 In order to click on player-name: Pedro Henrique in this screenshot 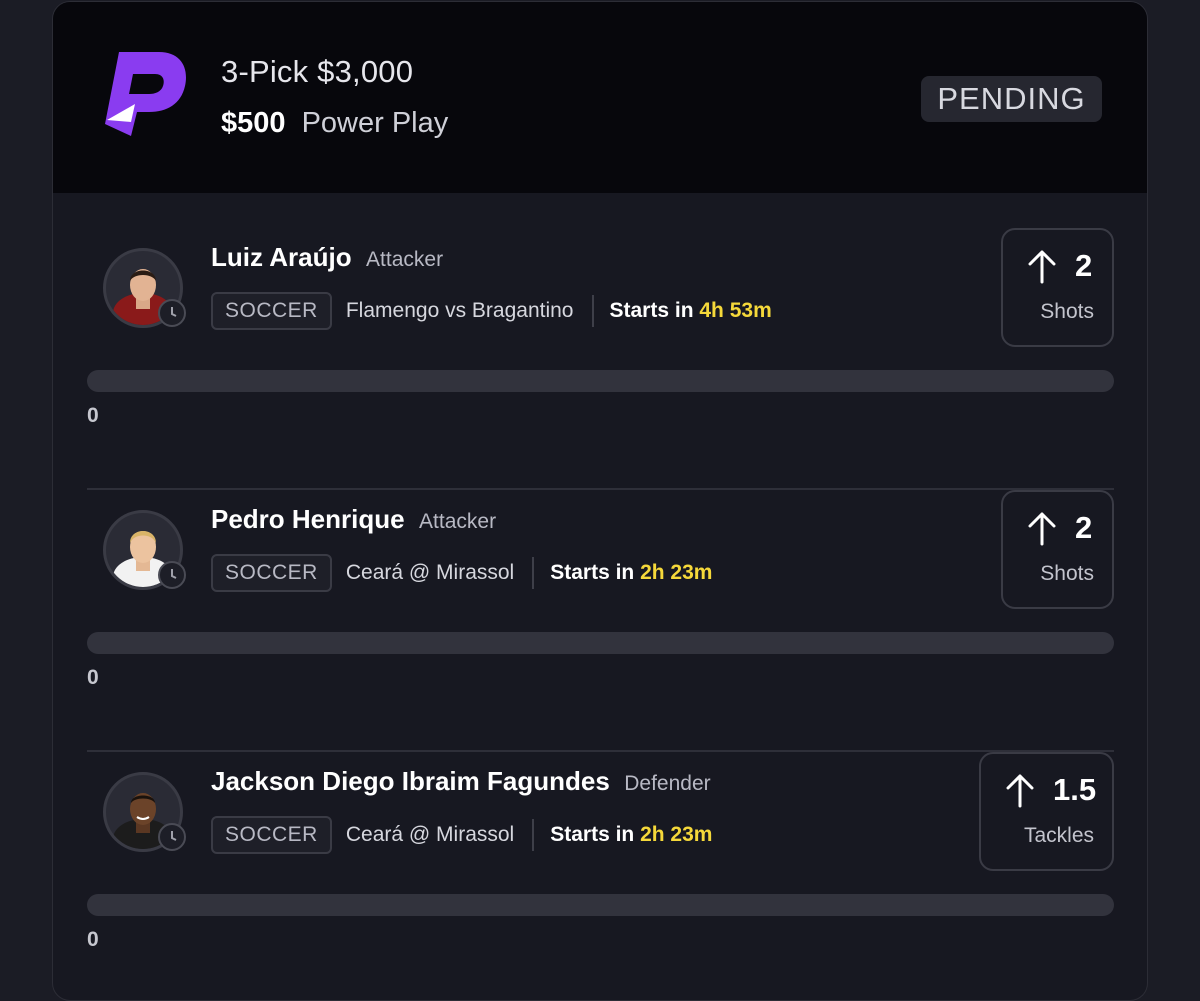, I will do `click(308, 519)`.